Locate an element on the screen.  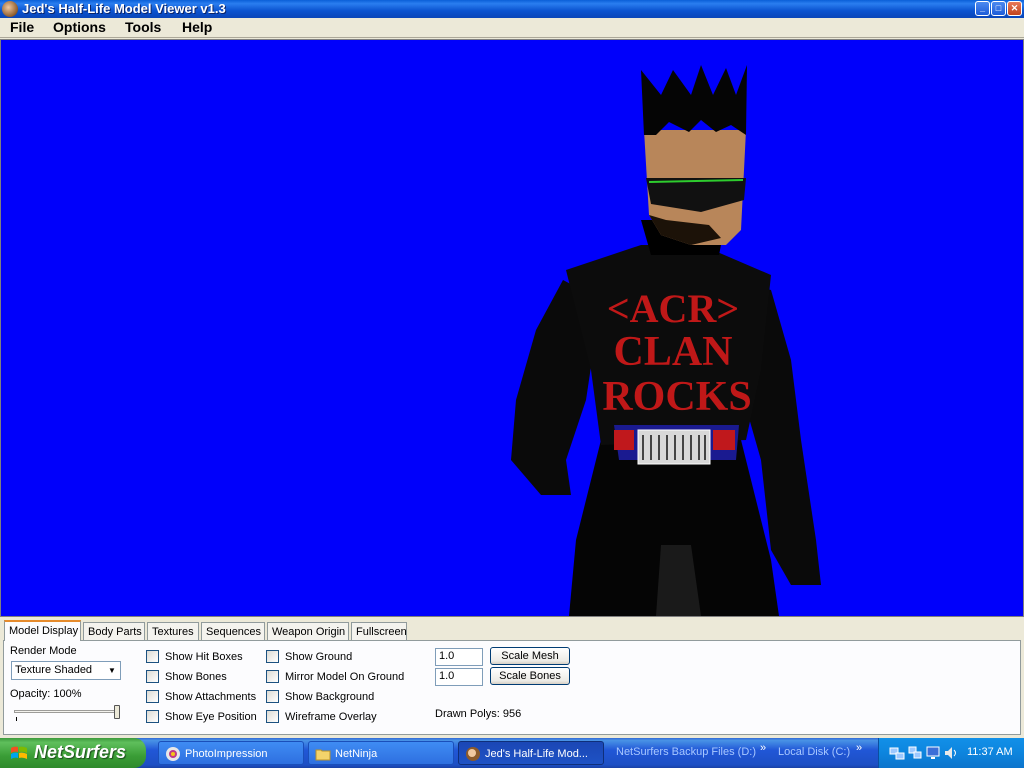
opacity-slider is located at coordinates (66, 714).